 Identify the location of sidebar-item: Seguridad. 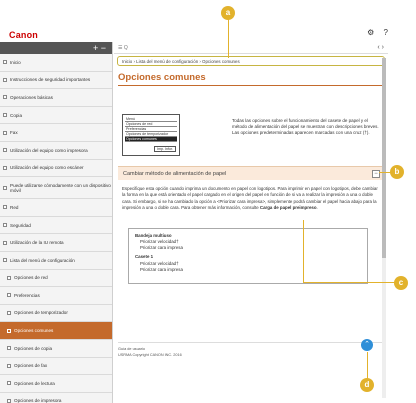
(56, 226).